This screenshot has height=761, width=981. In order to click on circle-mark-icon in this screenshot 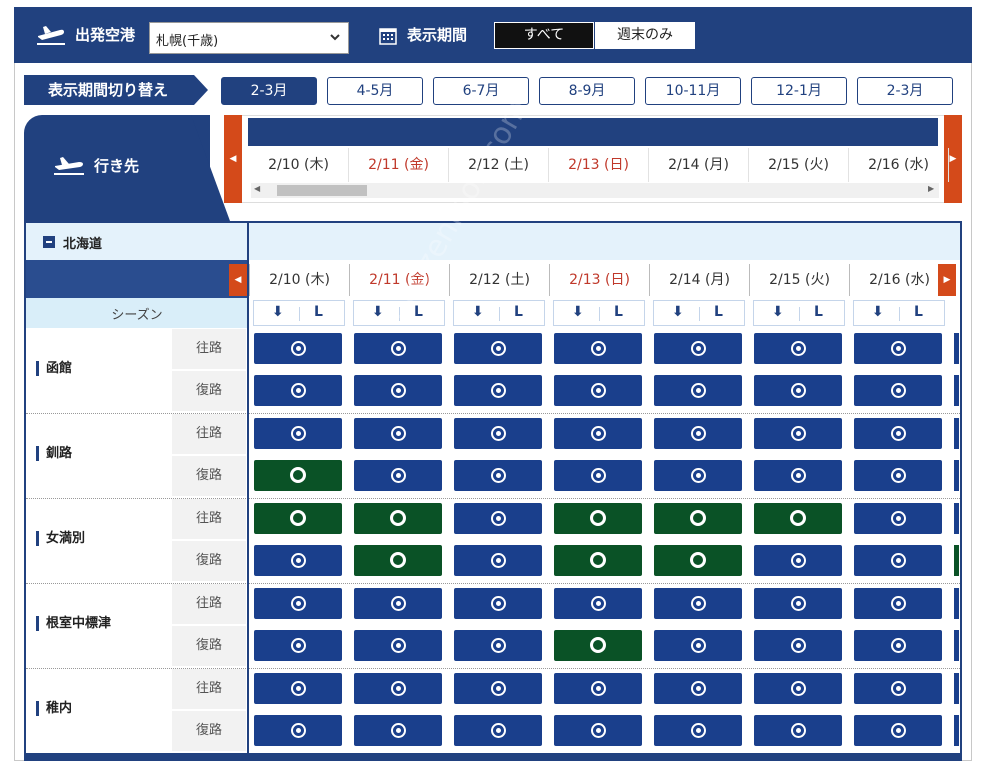, I will do `click(398, 518)`.